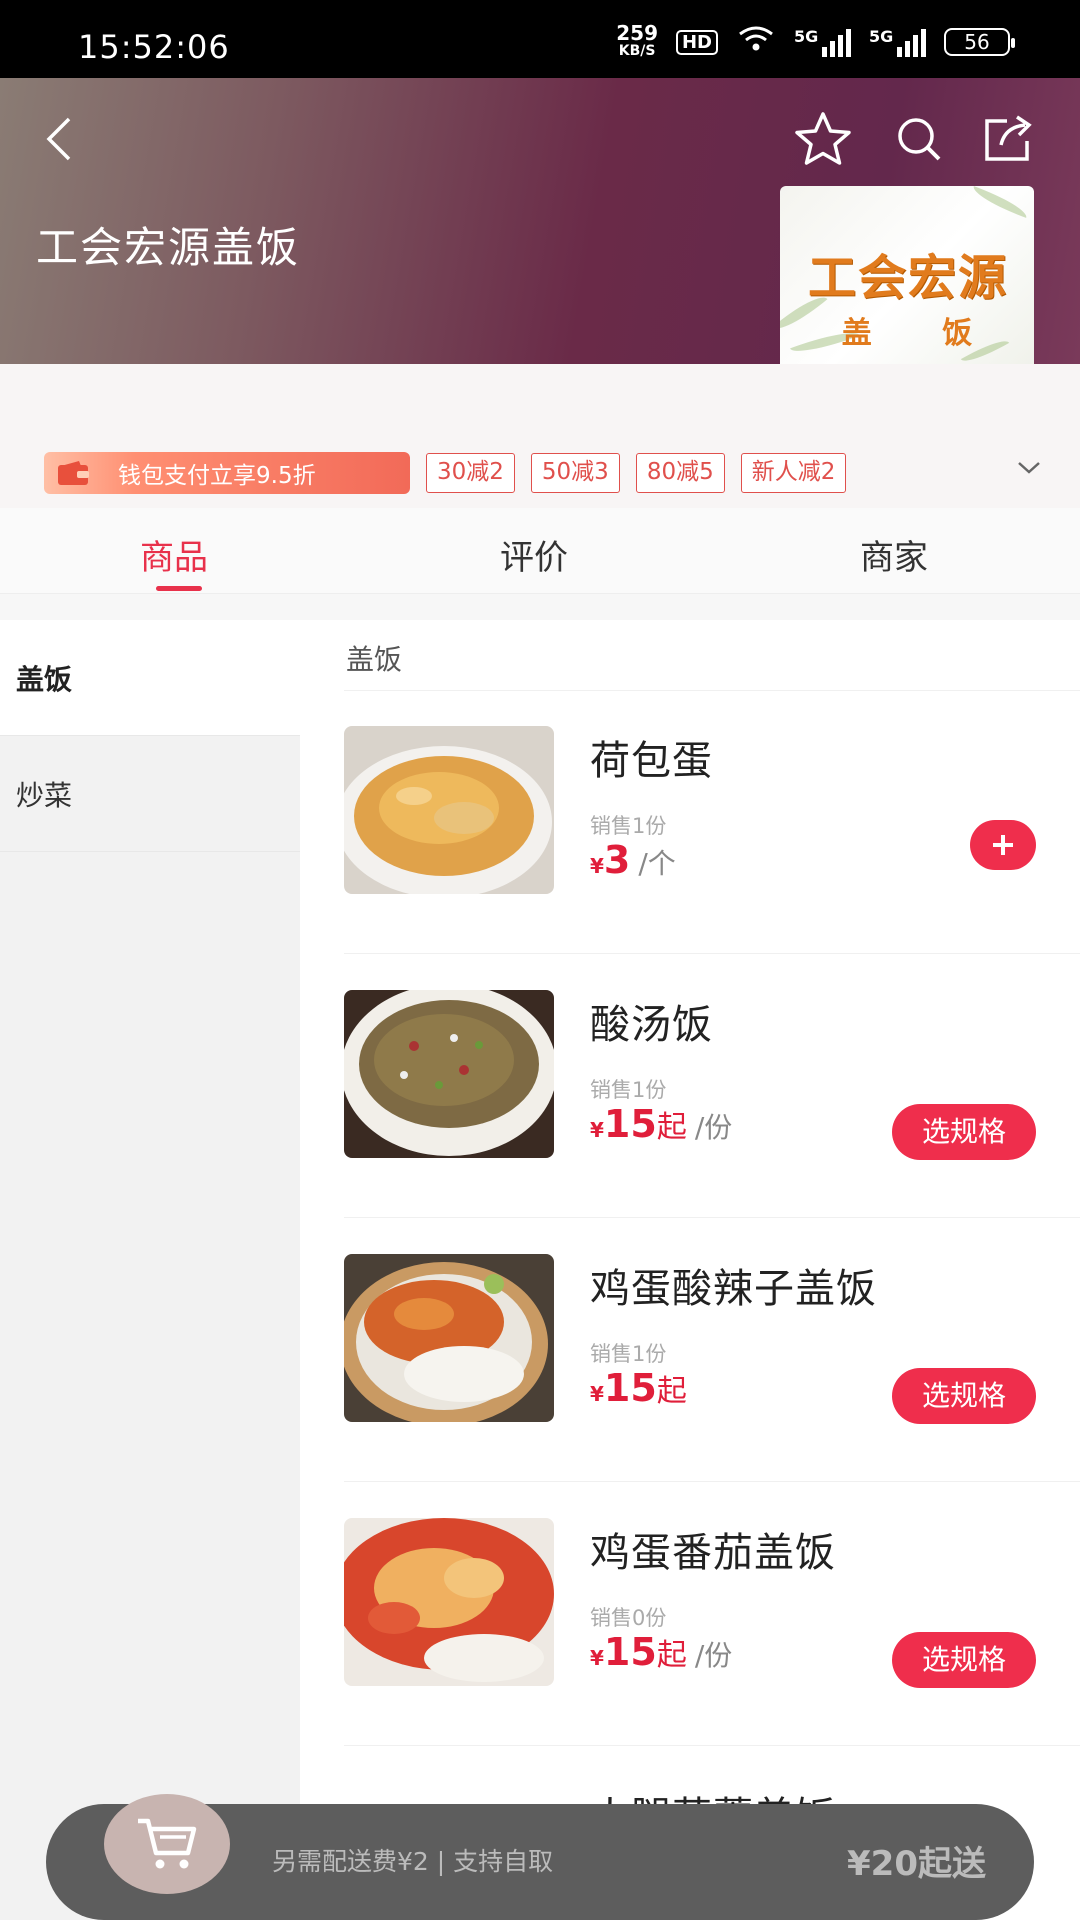 This screenshot has width=1080, height=1920. Describe the element at coordinates (449, 1602) in the screenshot. I see `product-image-egg-tomato-rice` at that location.